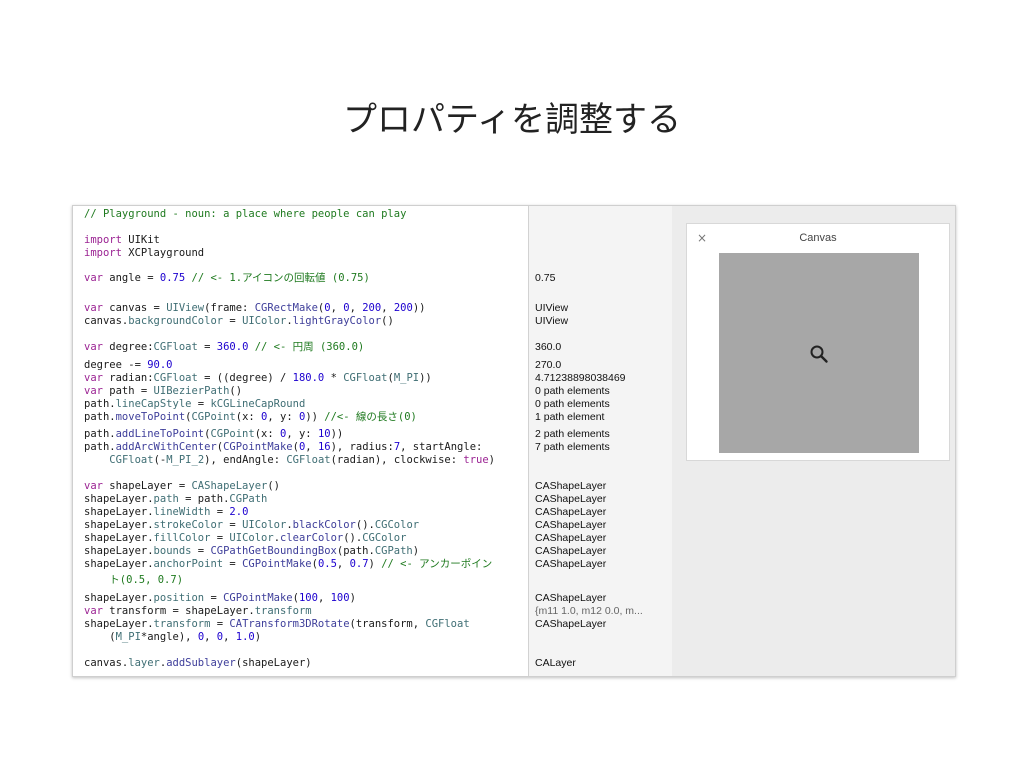 This screenshot has height=768, width=1024. I want to click on code-token: layer, so click(144, 663).